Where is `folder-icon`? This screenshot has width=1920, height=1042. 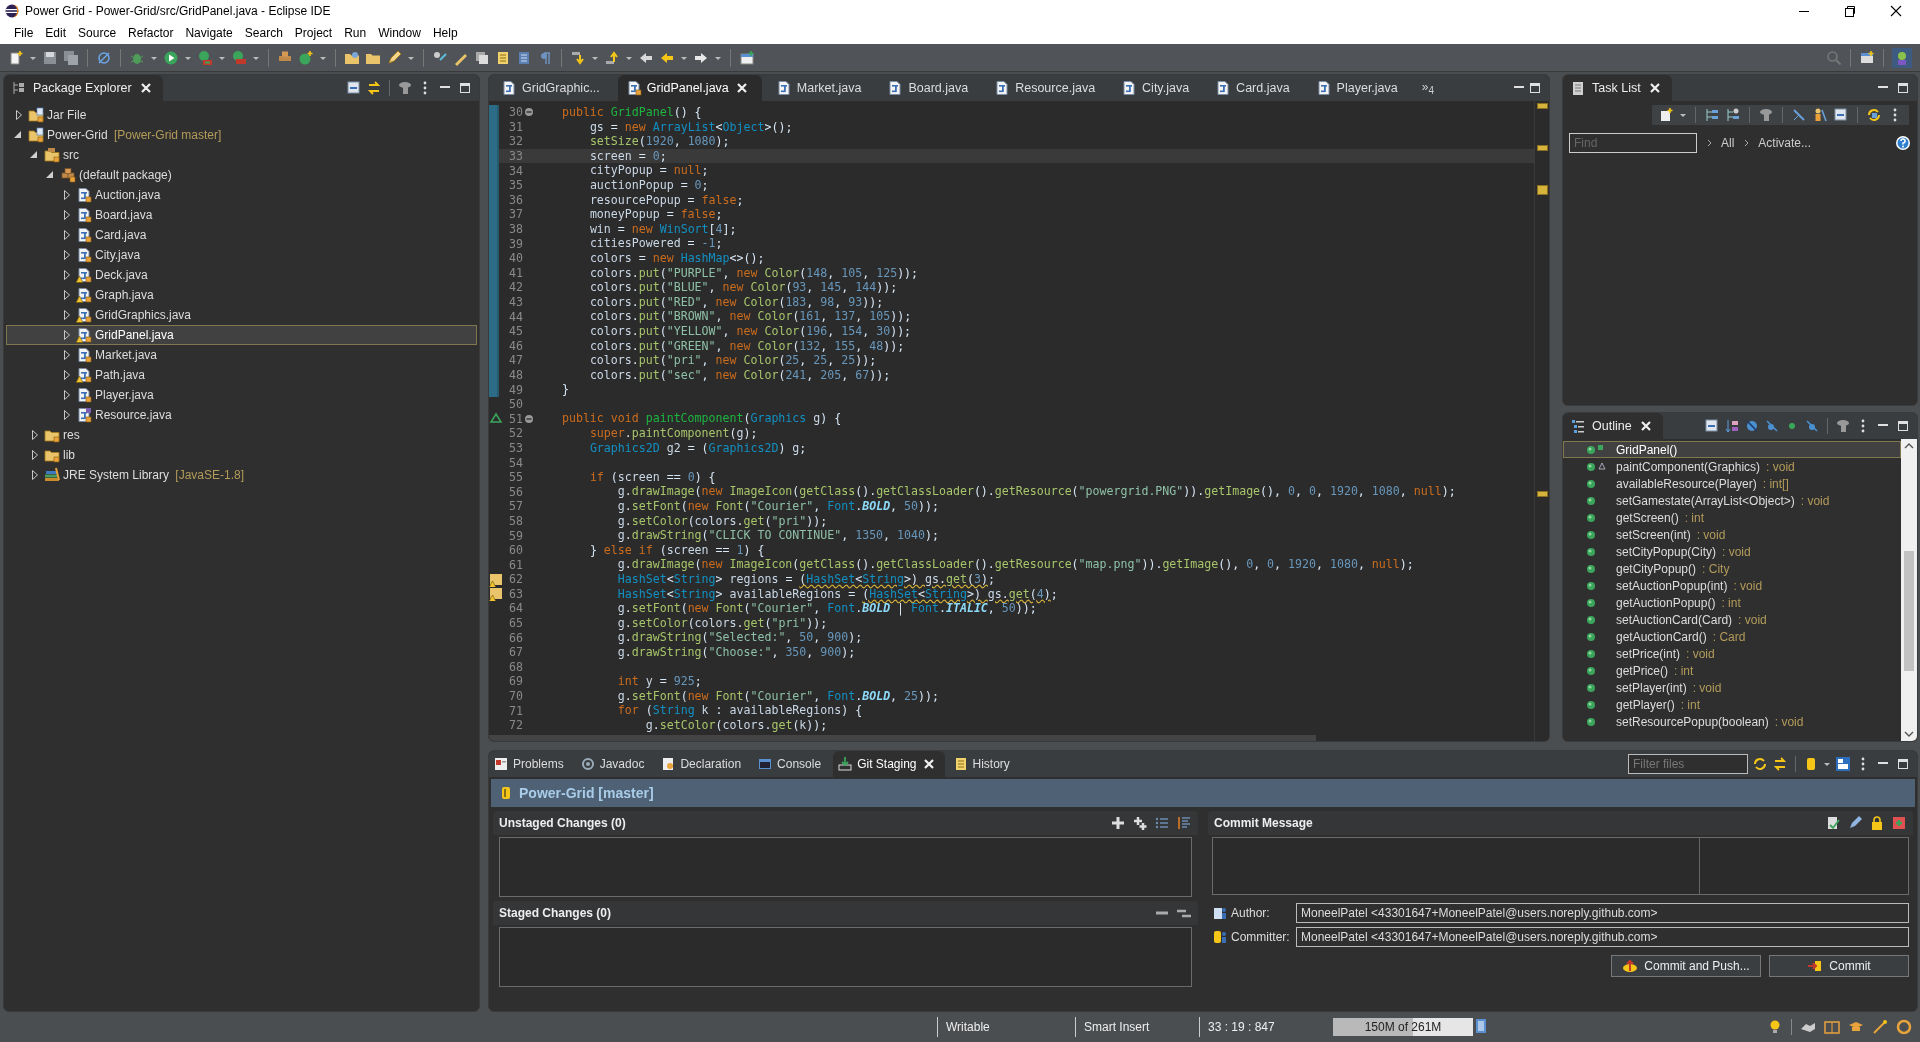
folder-icon is located at coordinates (352, 57).